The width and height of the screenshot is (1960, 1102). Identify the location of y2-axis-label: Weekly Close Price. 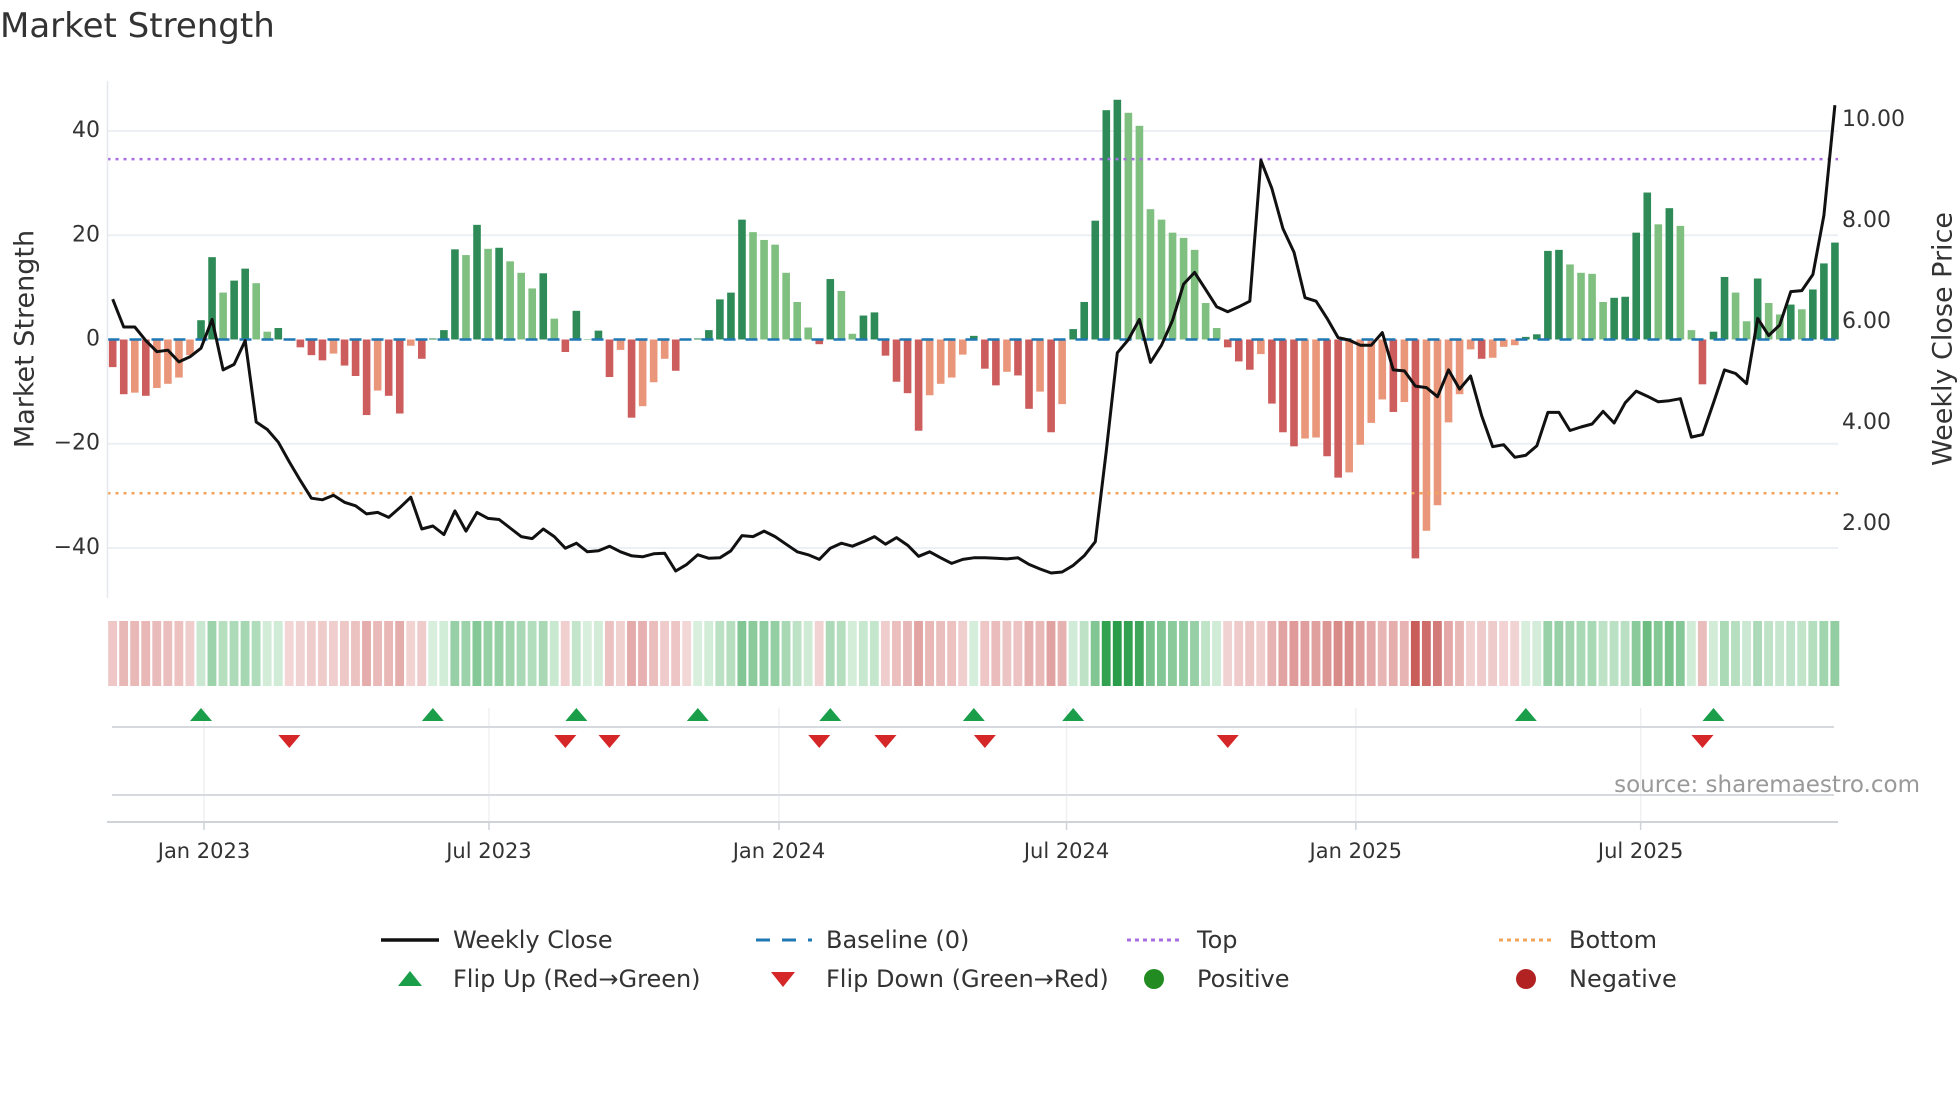
(1943, 339).